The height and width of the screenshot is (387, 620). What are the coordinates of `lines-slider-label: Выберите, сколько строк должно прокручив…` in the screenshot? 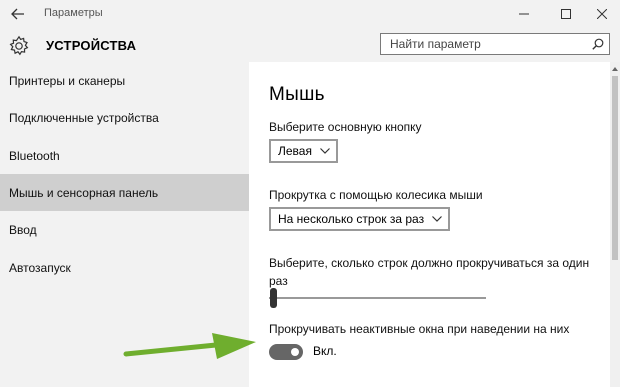 It's located at (429, 272).